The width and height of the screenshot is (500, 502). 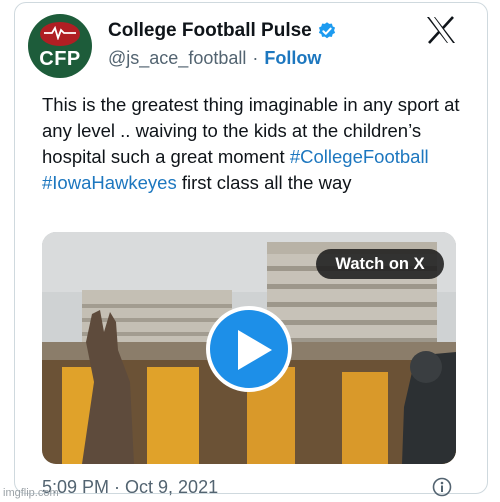 What do you see at coordinates (130, 487) in the screenshot?
I see `post-timestamp: 5:09 PM · Oct 9, 2021` at bounding box center [130, 487].